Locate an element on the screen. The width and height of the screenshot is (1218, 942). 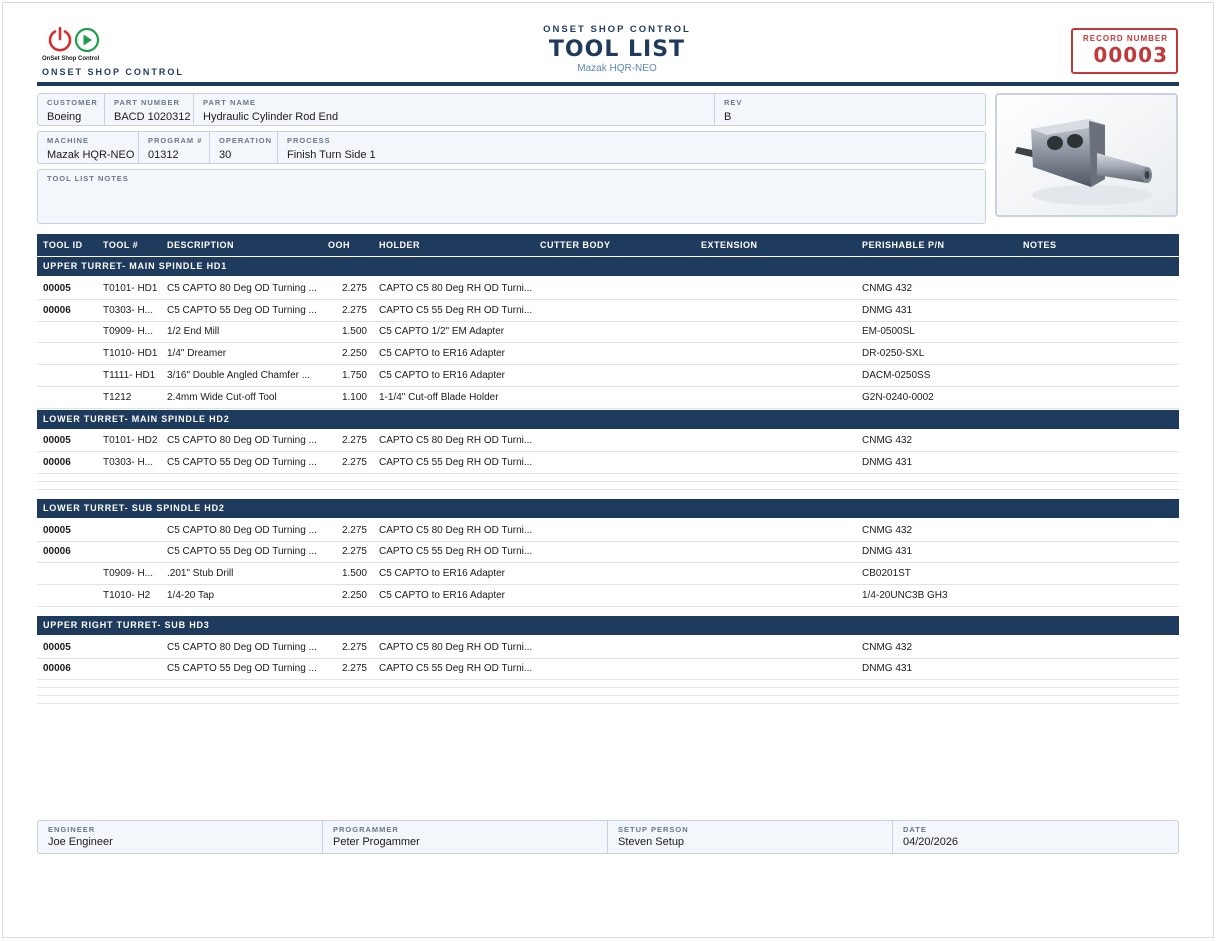
col-perishable-pn: PERISHABLE P/N is located at coordinates (903, 245).